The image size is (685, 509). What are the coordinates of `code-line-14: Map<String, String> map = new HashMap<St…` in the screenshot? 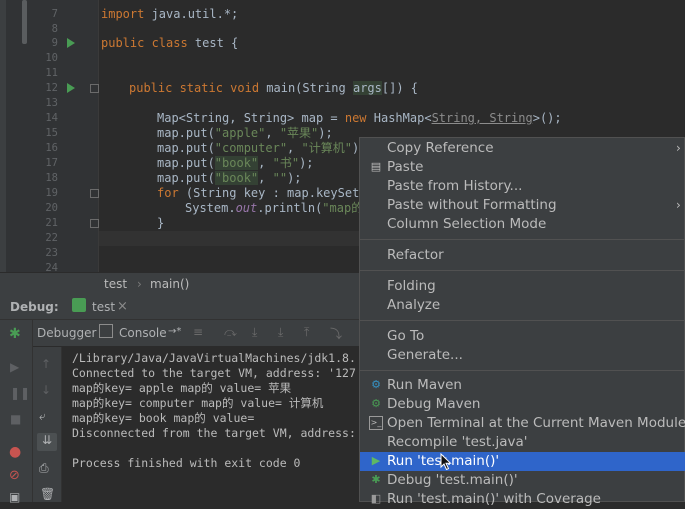 It's located at (359, 118).